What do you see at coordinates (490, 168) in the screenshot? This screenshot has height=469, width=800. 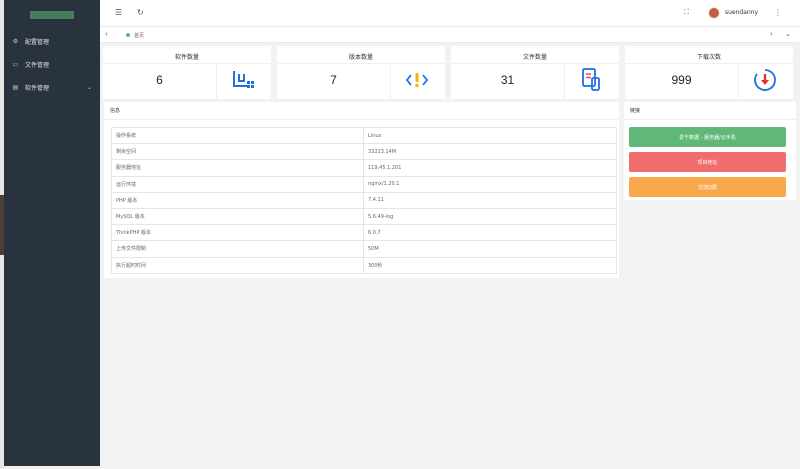 I see `table-cell-value: 119.45.1.201` at bounding box center [490, 168].